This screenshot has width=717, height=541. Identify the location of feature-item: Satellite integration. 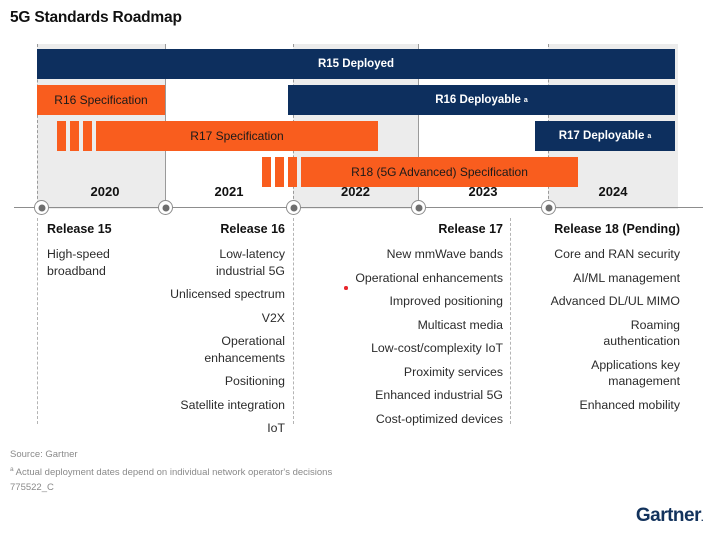
(232, 404).